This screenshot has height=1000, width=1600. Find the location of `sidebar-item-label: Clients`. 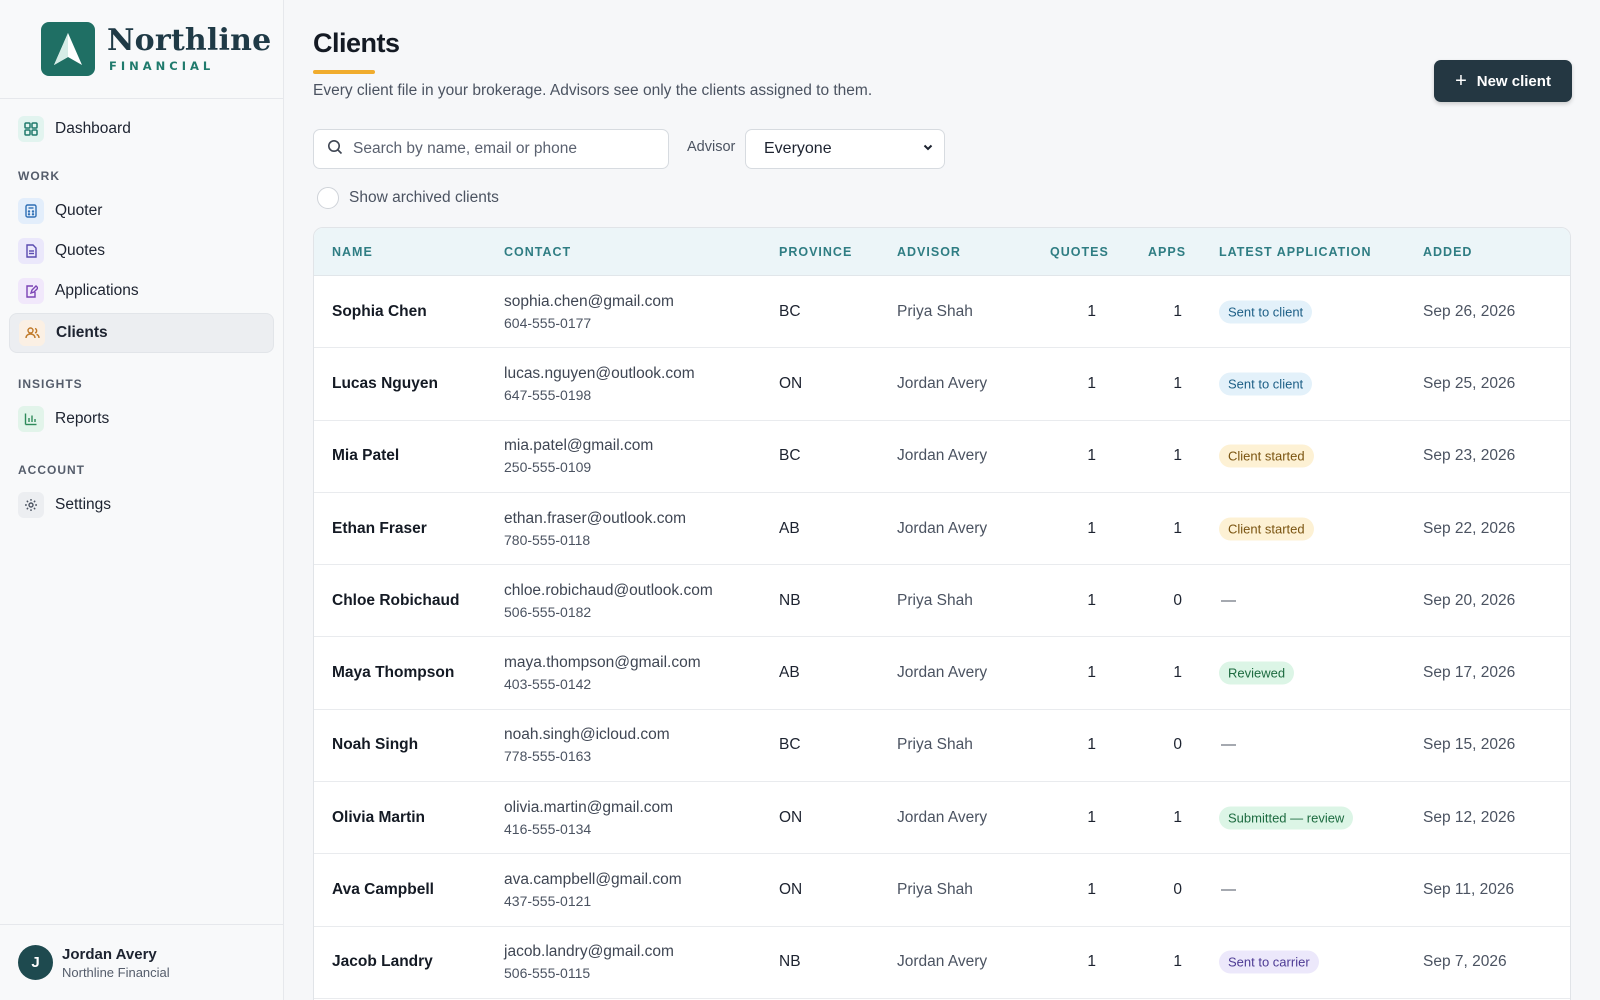

sidebar-item-label: Clients is located at coordinates (82, 332).